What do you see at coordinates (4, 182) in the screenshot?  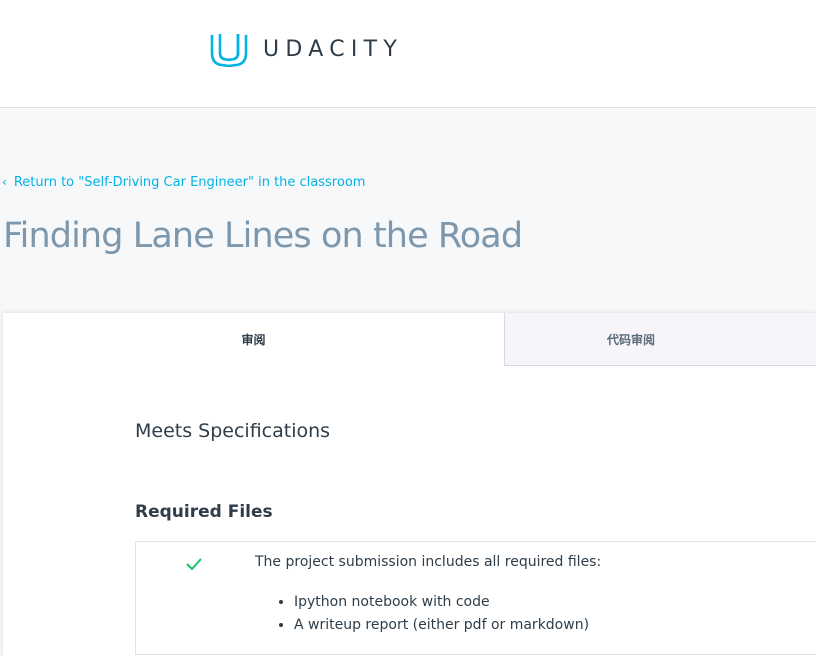 I see `chevron-left-icon: ‹` at bounding box center [4, 182].